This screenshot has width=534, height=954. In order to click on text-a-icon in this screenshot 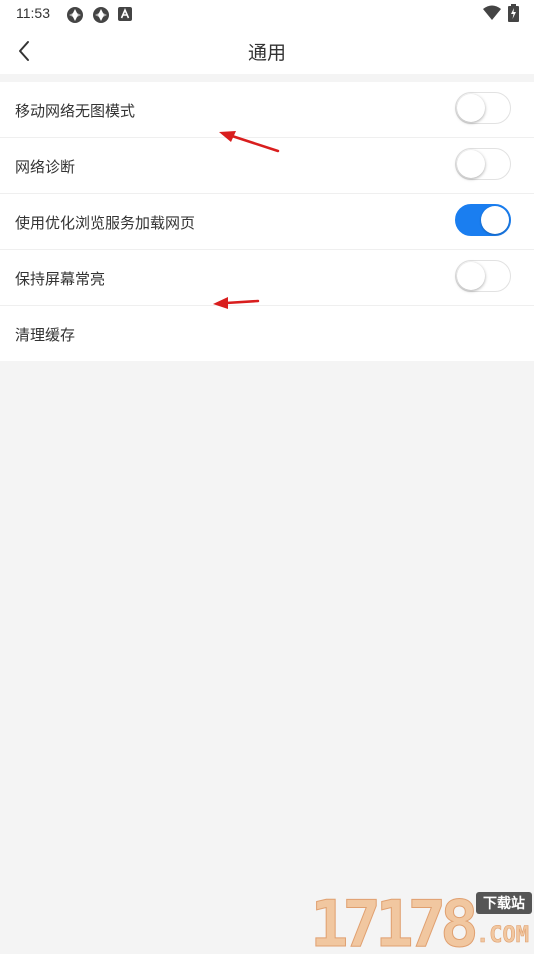, I will do `click(125, 14)`.